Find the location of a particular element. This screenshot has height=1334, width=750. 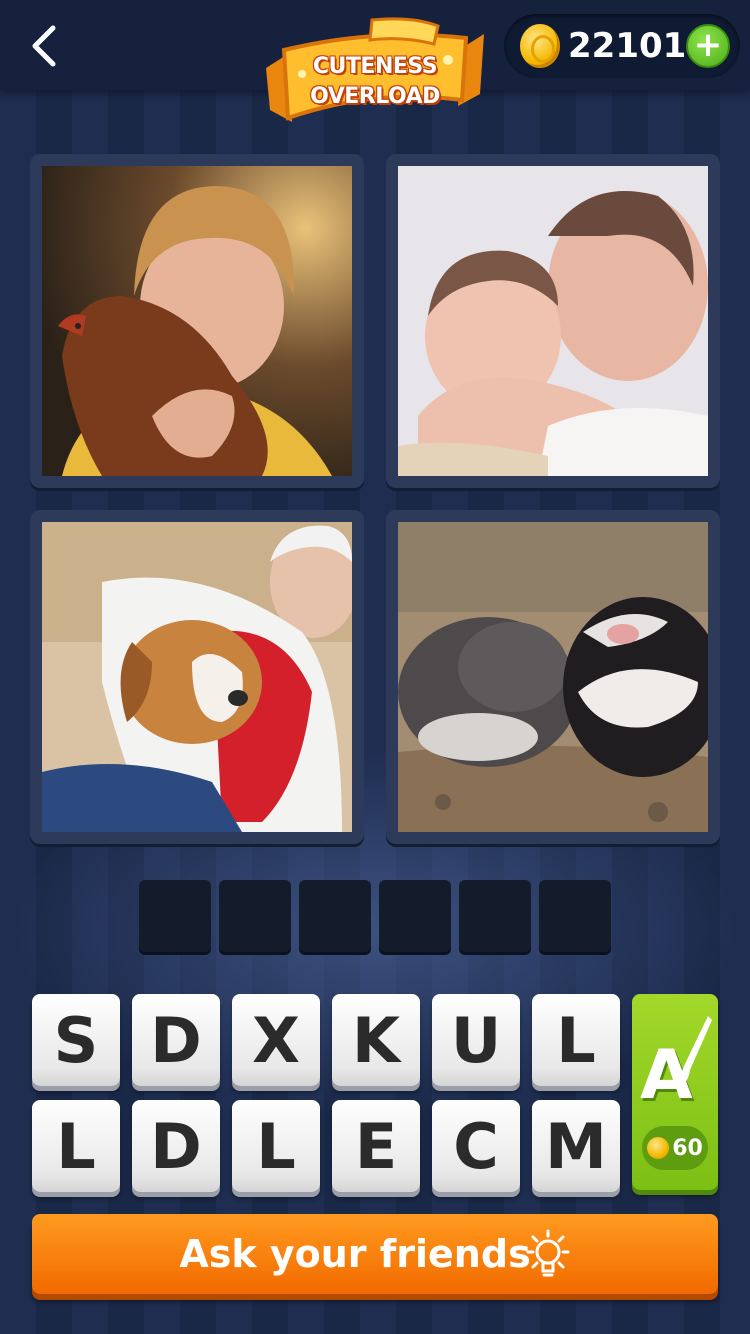

ask-friends-label: Ask your friends is located at coordinates (355, 1254).